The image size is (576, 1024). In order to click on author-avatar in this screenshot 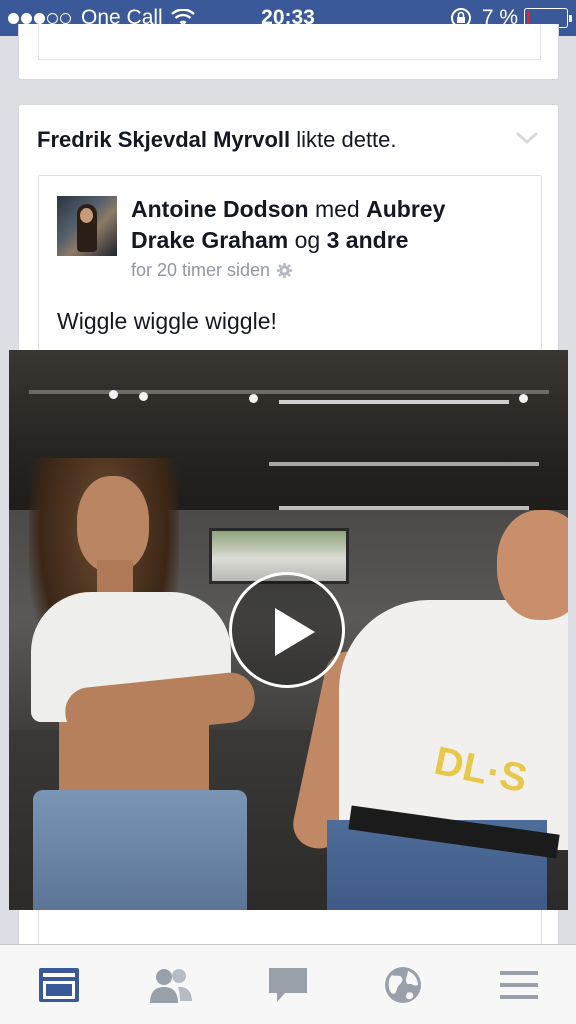, I will do `click(87, 226)`.